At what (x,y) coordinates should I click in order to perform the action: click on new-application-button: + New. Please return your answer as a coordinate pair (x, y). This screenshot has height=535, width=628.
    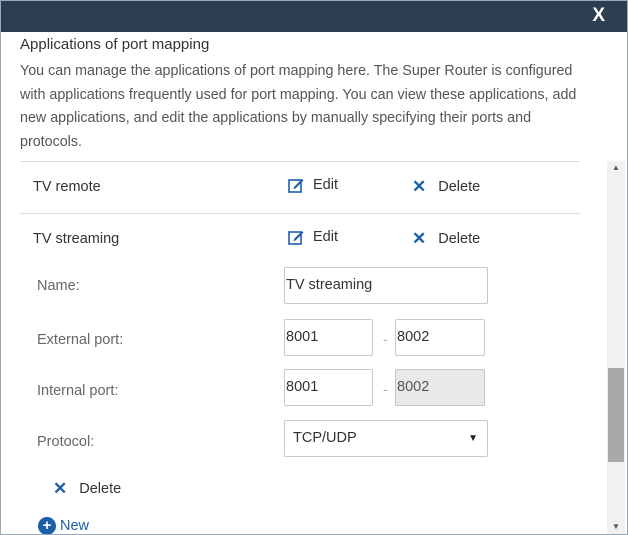
    Looking at the image, I should click on (64, 525).